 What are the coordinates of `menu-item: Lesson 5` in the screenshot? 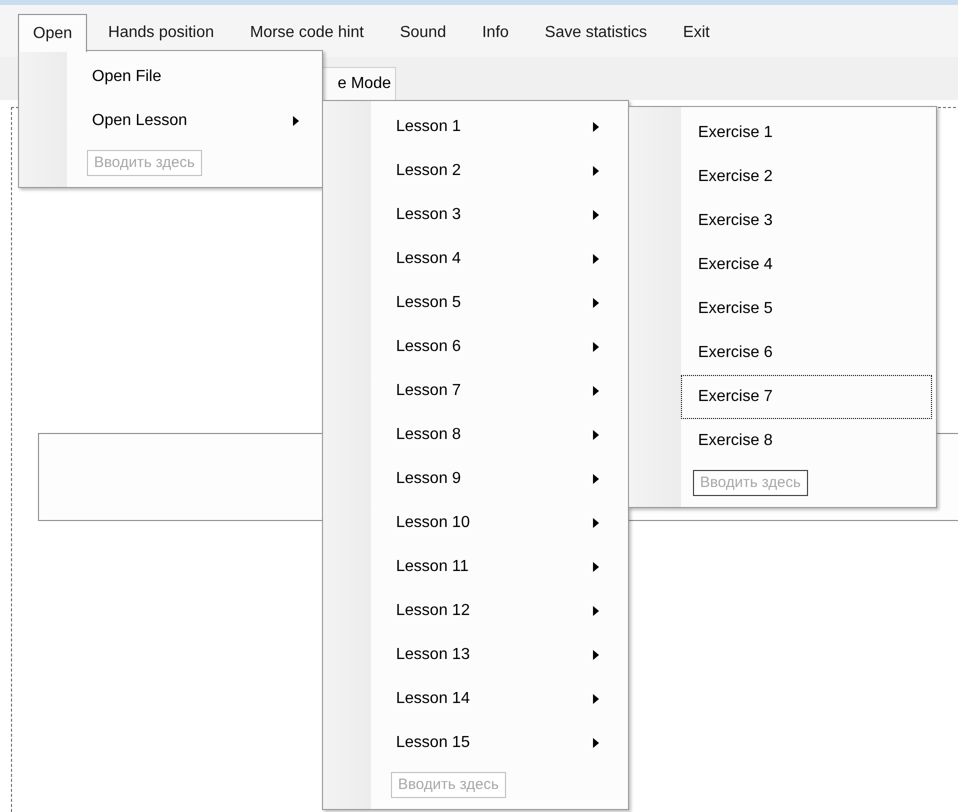 It's located at (497, 303).